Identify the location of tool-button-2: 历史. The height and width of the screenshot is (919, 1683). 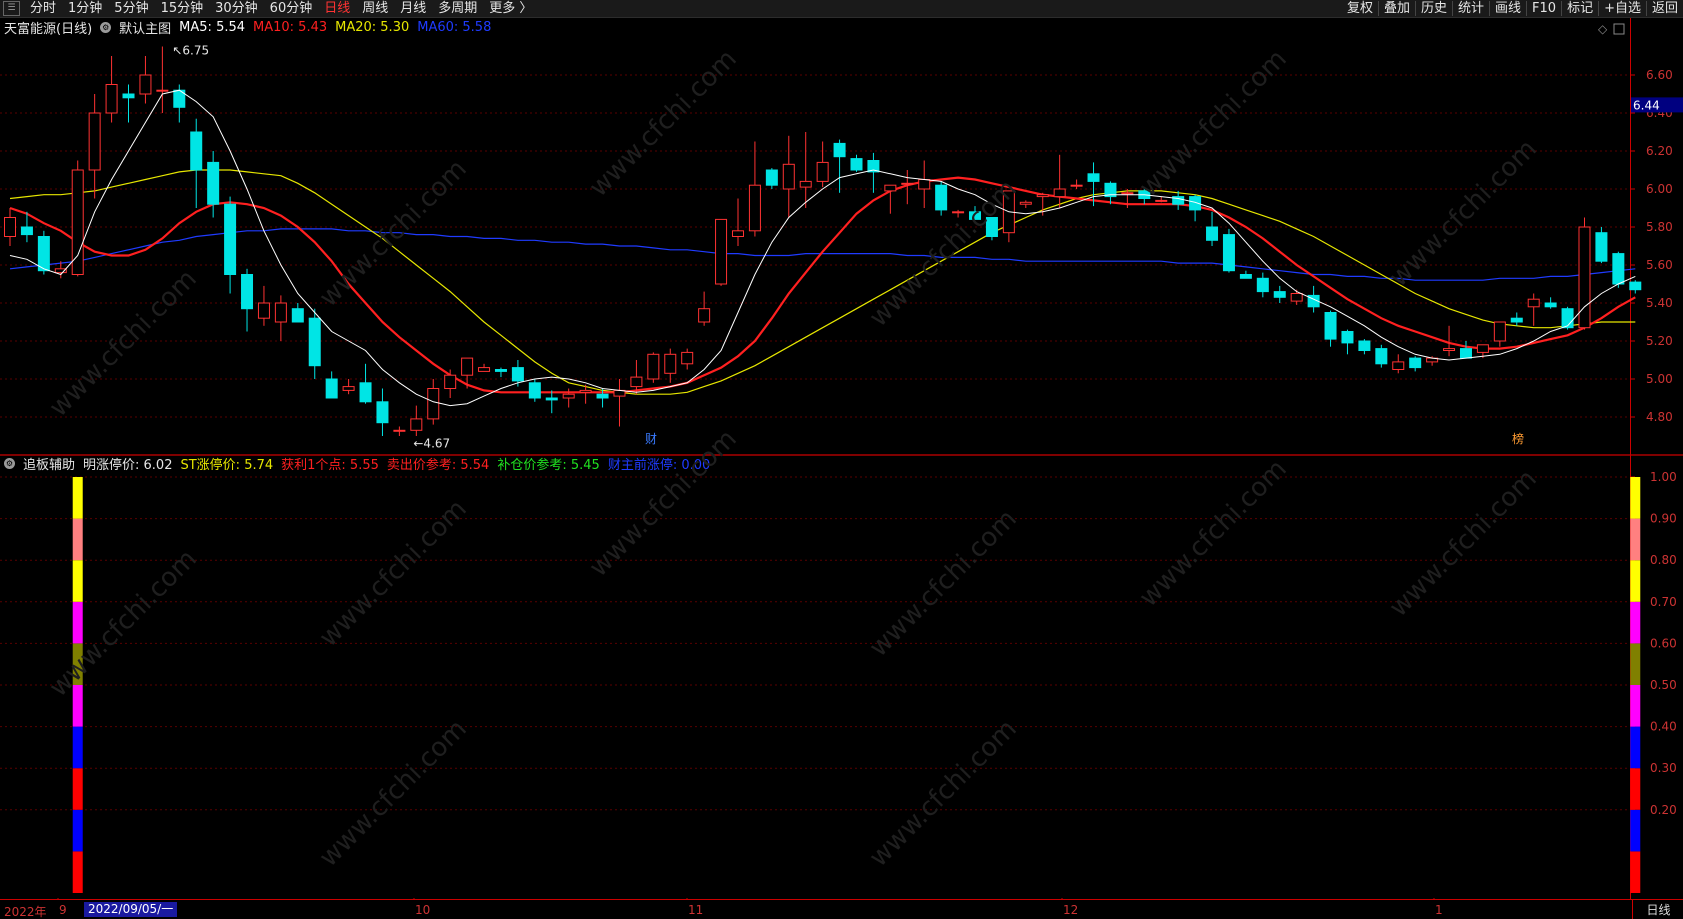
(1434, 8).